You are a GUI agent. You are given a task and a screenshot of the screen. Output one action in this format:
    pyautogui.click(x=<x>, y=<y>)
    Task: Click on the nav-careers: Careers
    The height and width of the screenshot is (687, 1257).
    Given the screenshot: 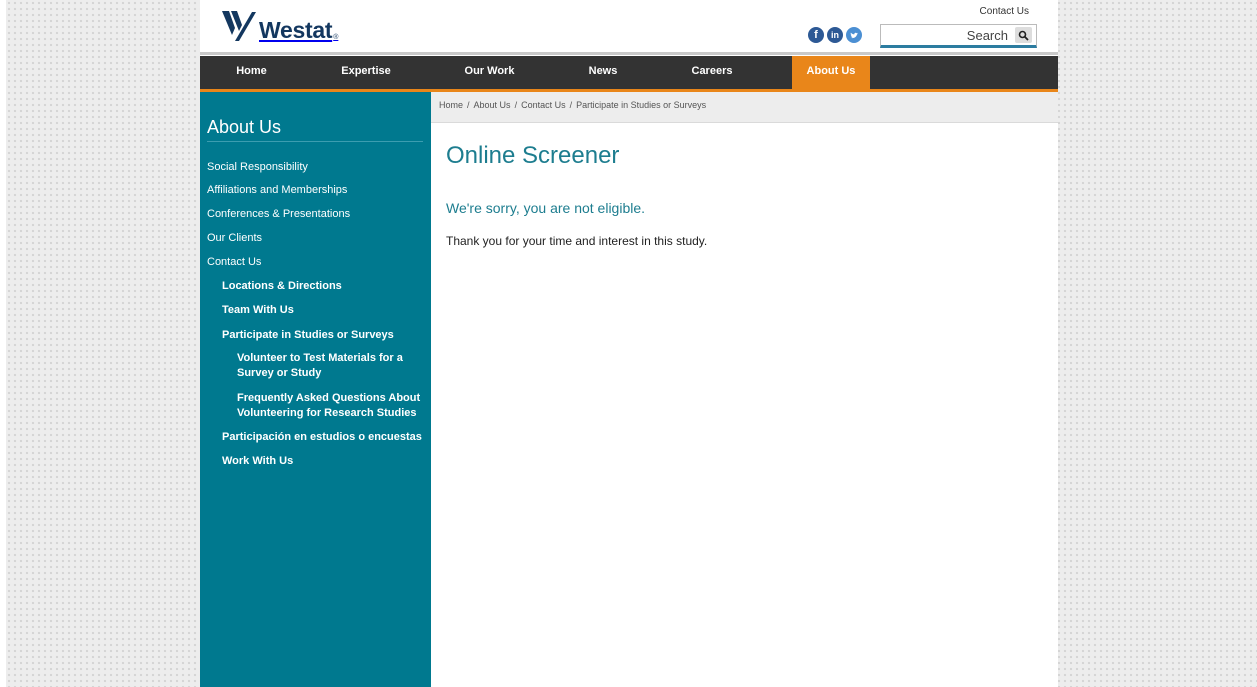 What is the action you would take?
    pyautogui.click(x=712, y=72)
    